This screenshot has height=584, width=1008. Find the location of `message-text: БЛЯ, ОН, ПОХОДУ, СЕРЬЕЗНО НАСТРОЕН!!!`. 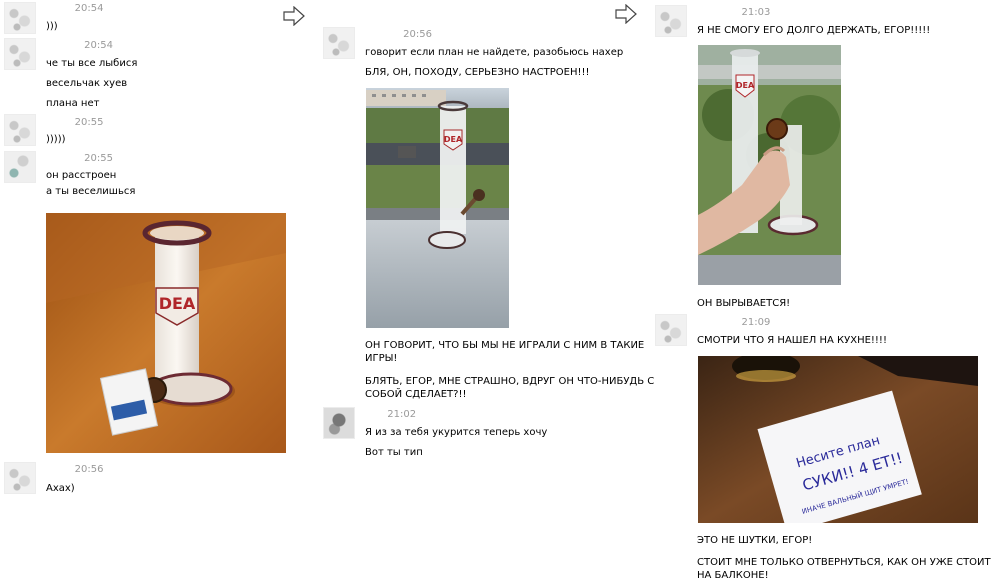

message-text: БЛЯ, ОН, ПОХОДУ, СЕРЬЕЗНО НАСТРОЕН!!! is located at coordinates (477, 72).